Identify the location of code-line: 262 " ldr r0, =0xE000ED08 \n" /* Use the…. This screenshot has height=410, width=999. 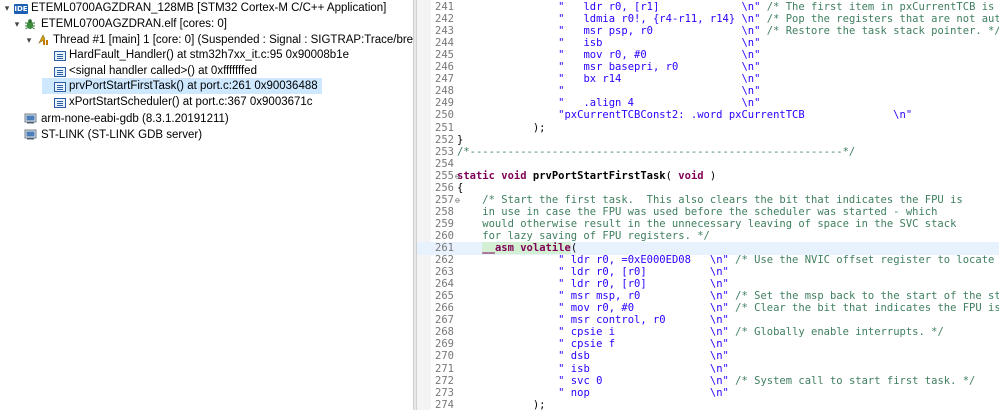
(708, 260).